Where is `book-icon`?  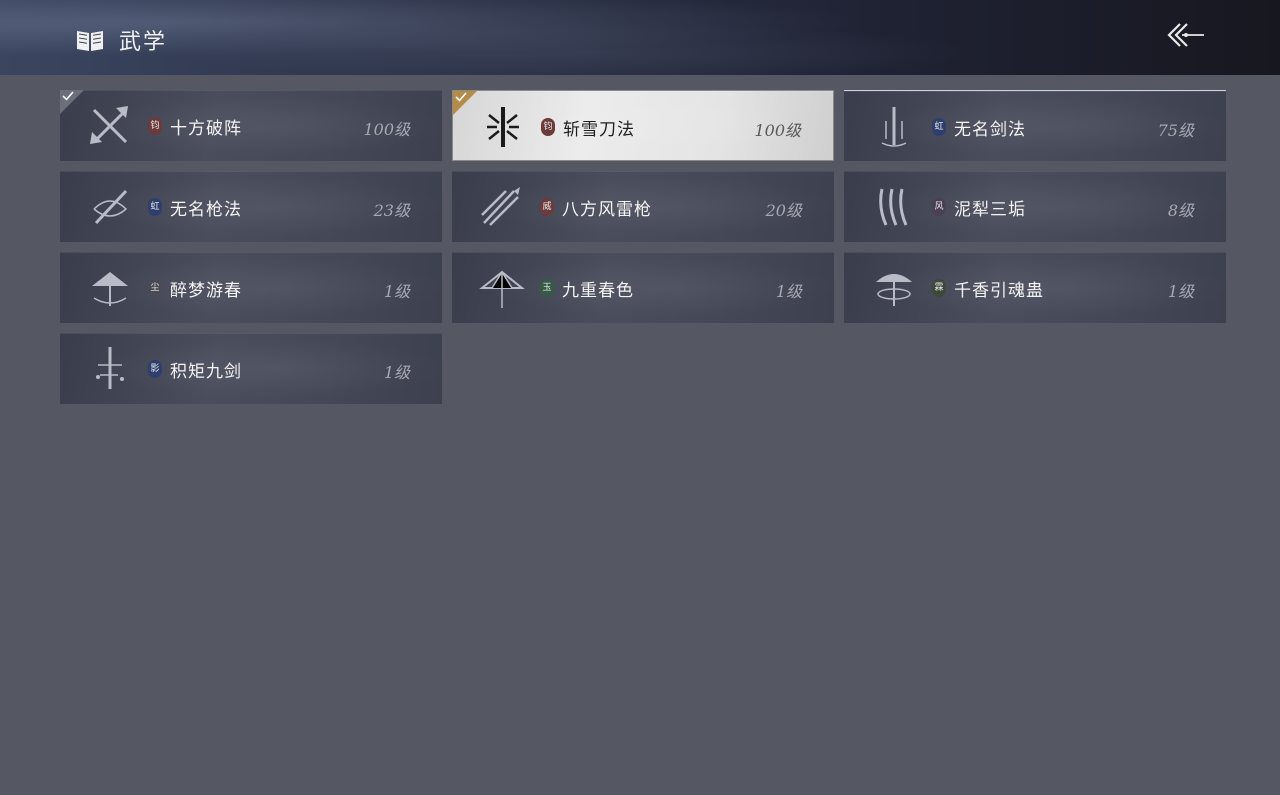
book-icon is located at coordinates (90, 41).